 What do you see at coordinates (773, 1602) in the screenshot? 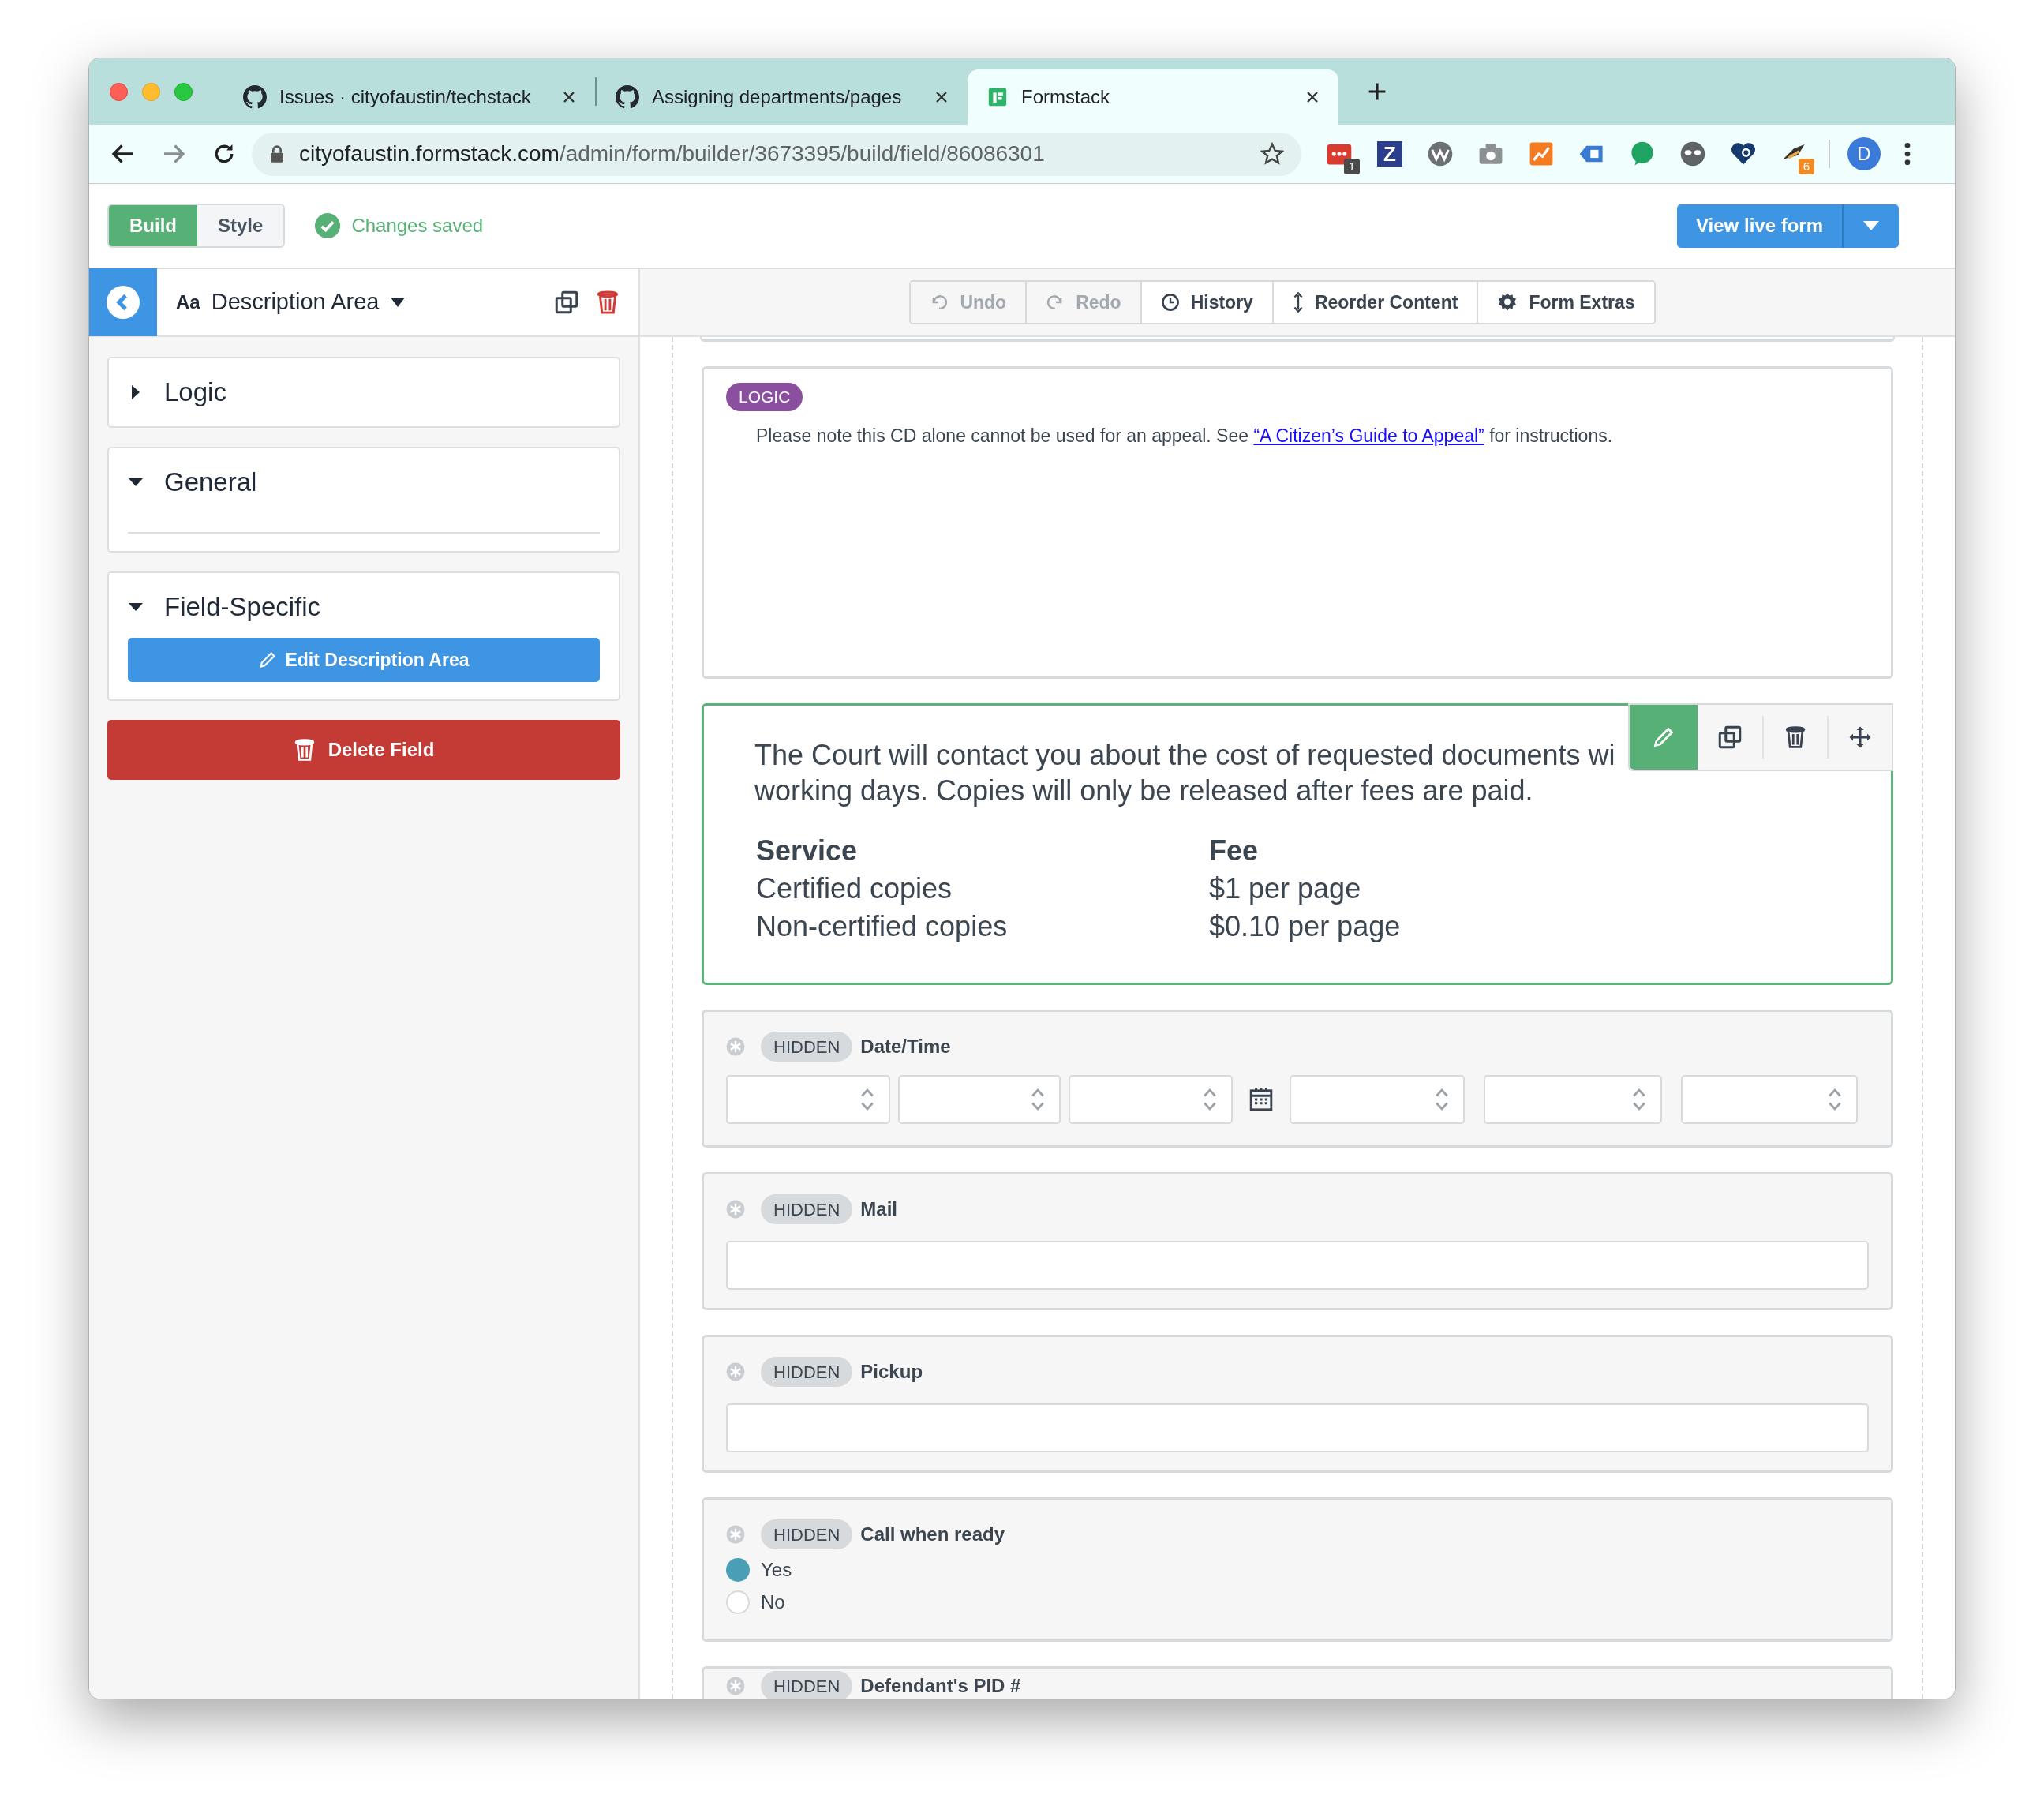
I see `option-label: No` at bounding box center [773, 1602].